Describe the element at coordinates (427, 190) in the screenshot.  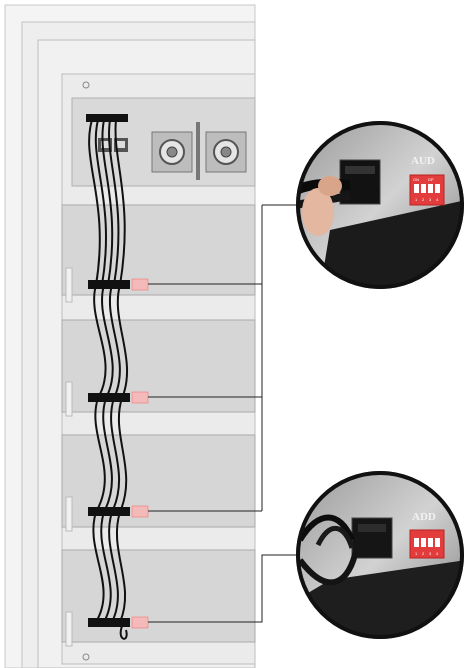
I see `dip-switch-icon: ON DP 1 2 3 4` at that location.